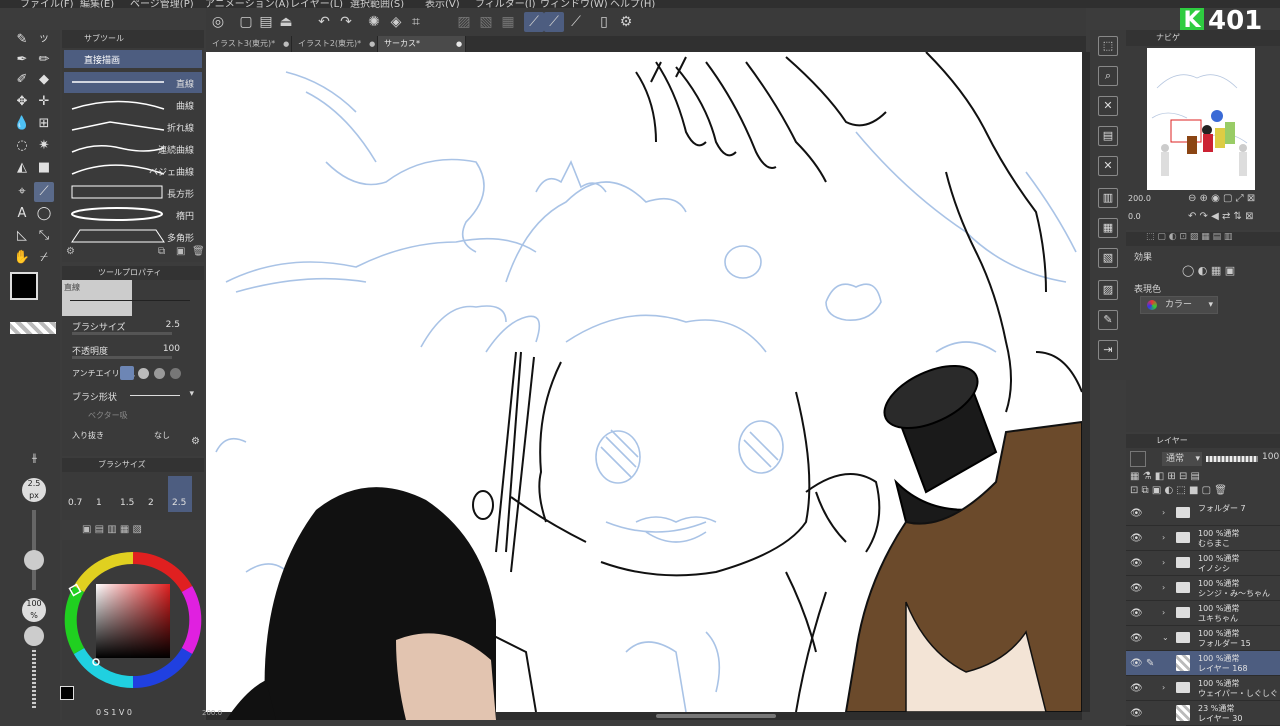 Image resolution: width=1280 pixels, height=726 pixels. What do you see at coordinates (316, 4) in the screenshot?
I see `menu-layer: レイヤー(L)` at bounding box center [316, 4].